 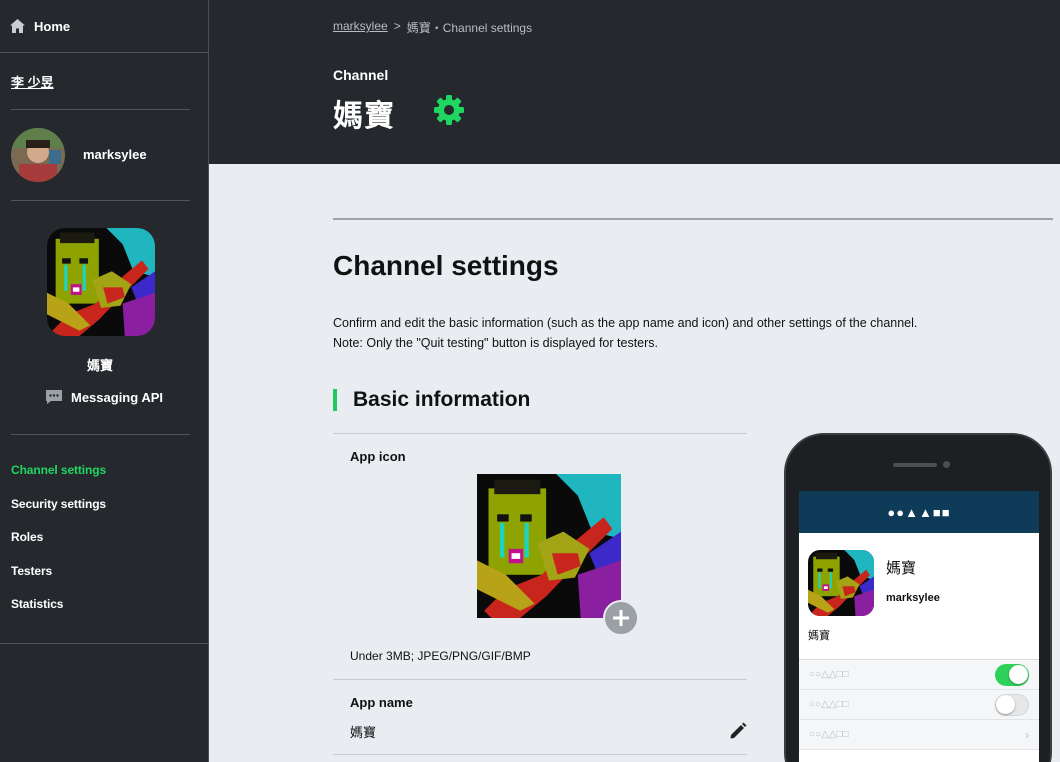 What do you see at coordinates (738, 731) in the screenshot?
I see `pencil-icon` at bounding box center [738, 731].